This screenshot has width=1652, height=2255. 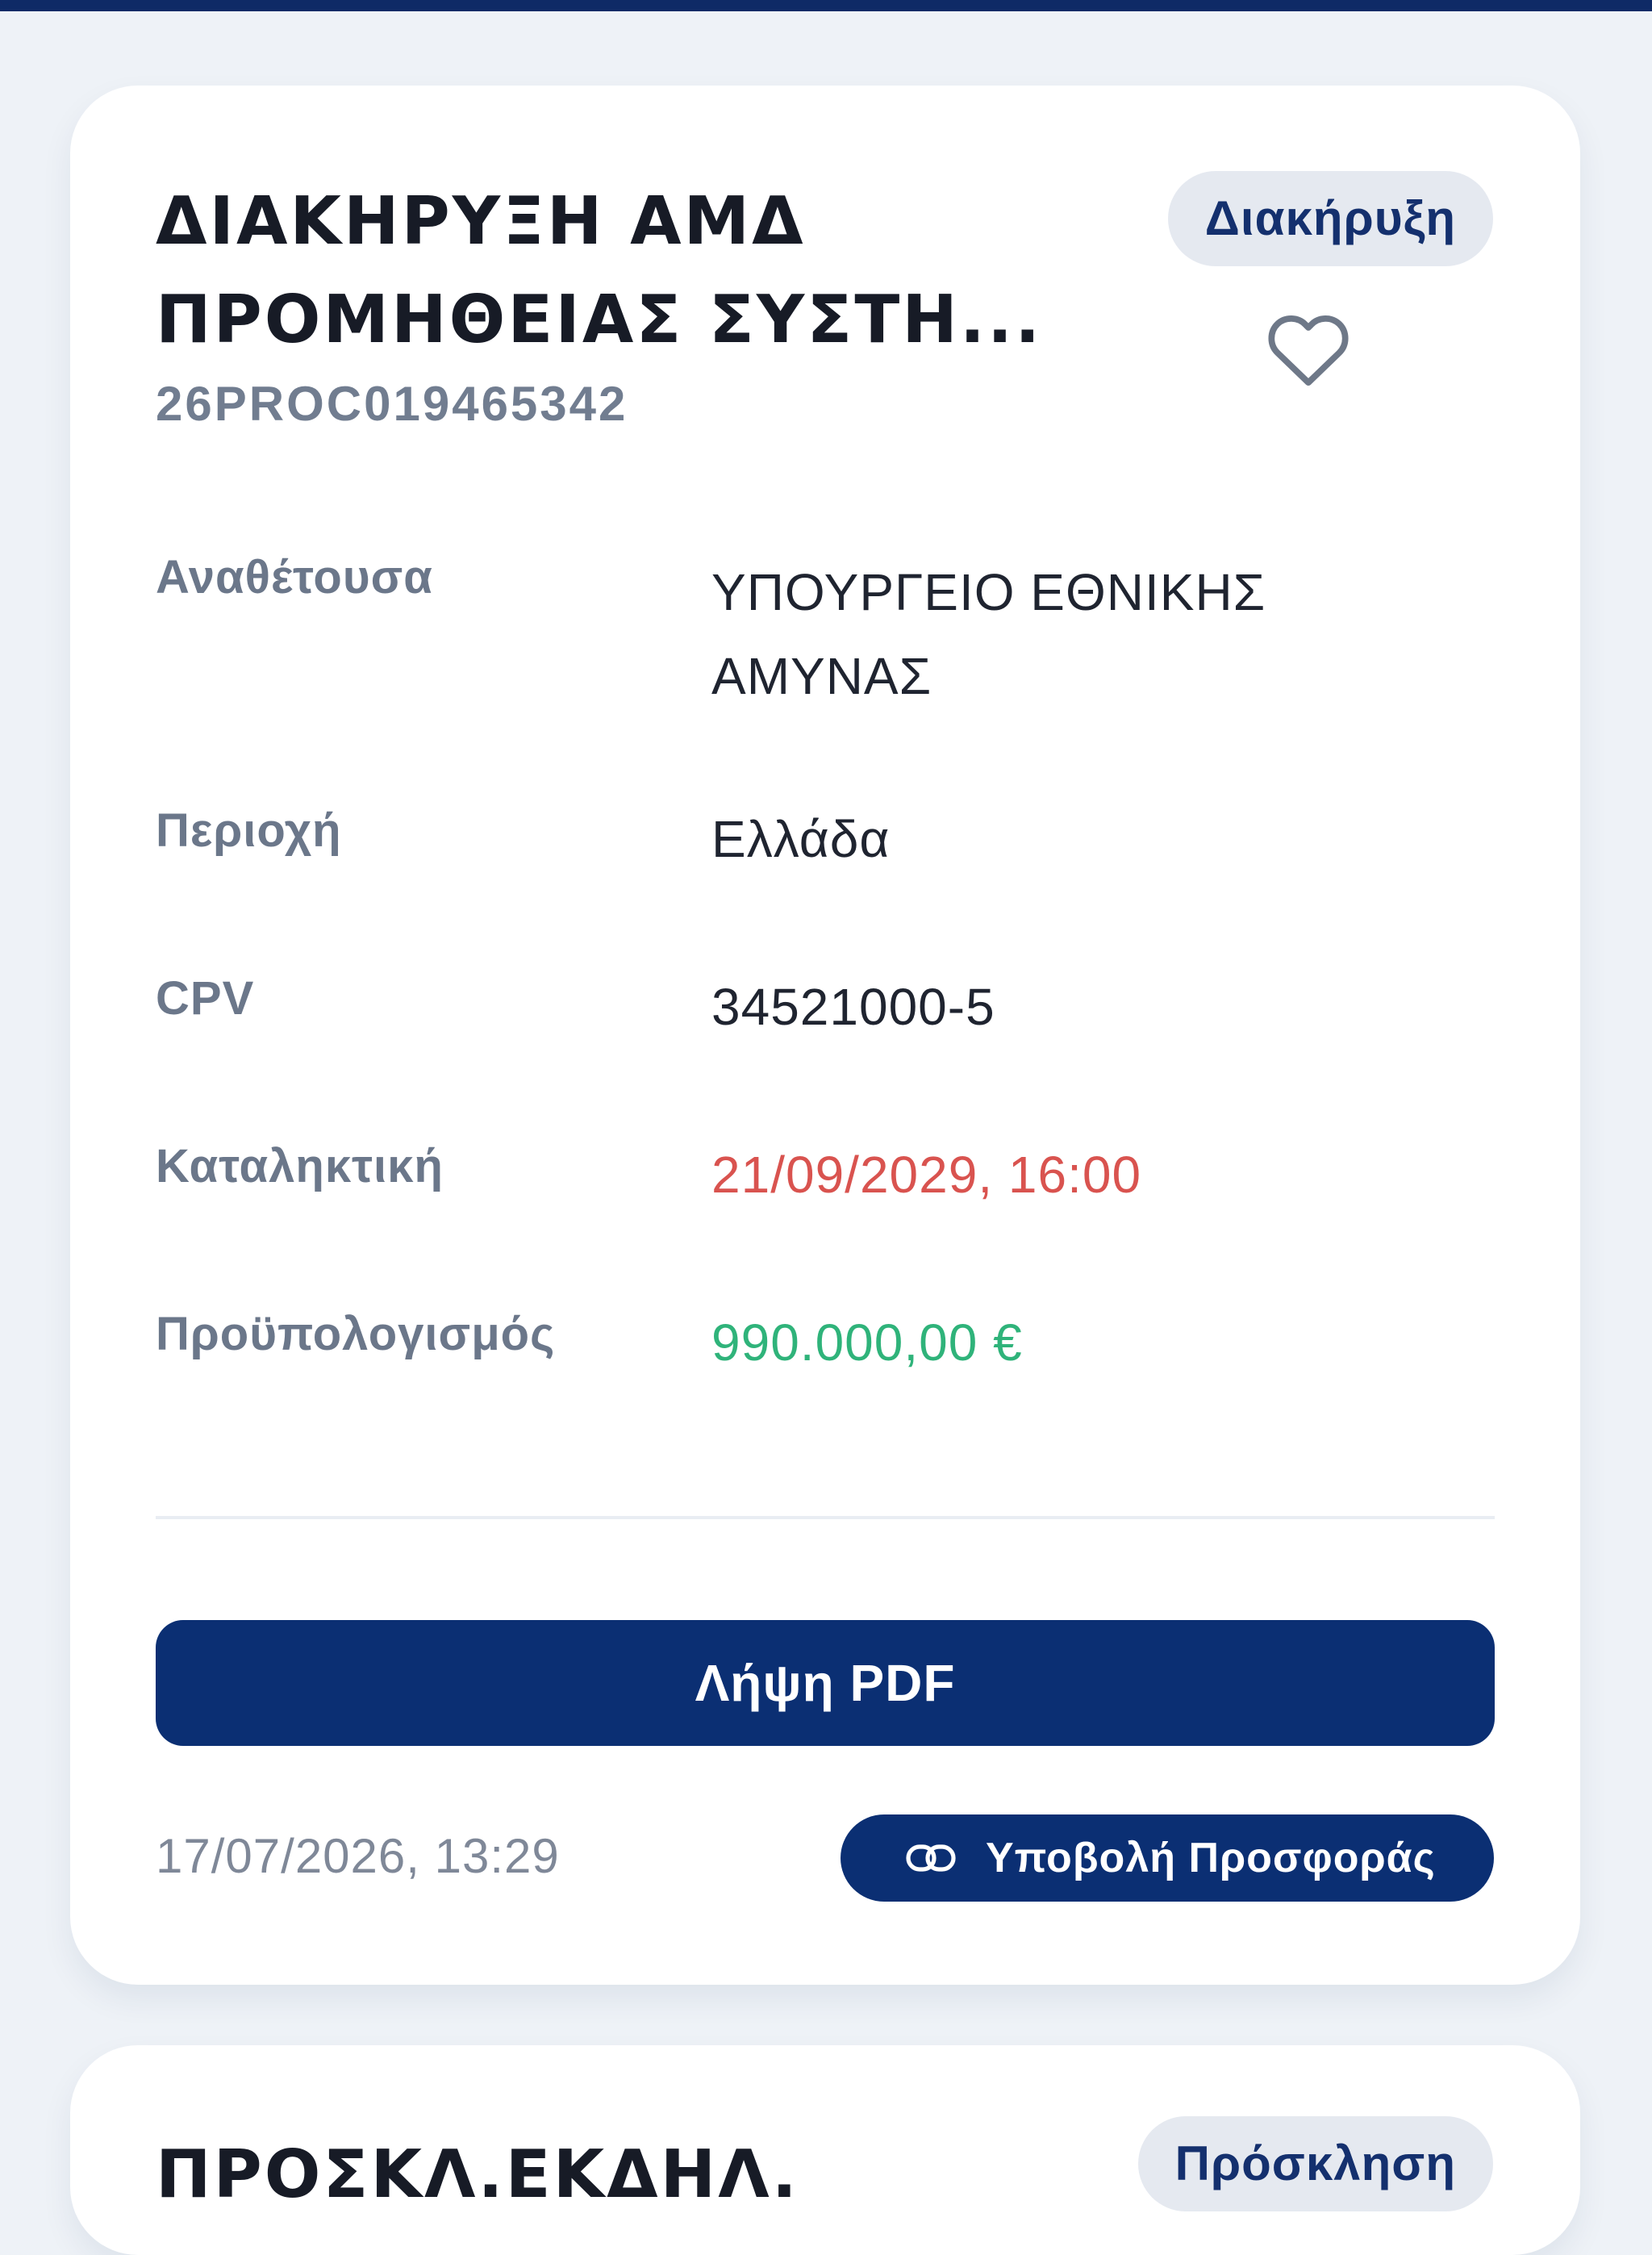 What do you see at coordinates (989, 634) in the screenshot?
I see `contracting-authority-value: ΥΠΟΥΡΓΕΙΟ ΕΘΝΙΚΗΣ ΑΜΥΝΑΣ` at bounding box center [989, 634].